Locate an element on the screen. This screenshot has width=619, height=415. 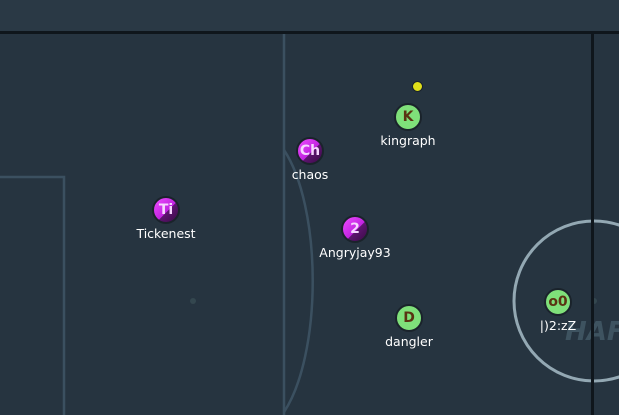
player-avatar: K is located at coordinates (408, 117).